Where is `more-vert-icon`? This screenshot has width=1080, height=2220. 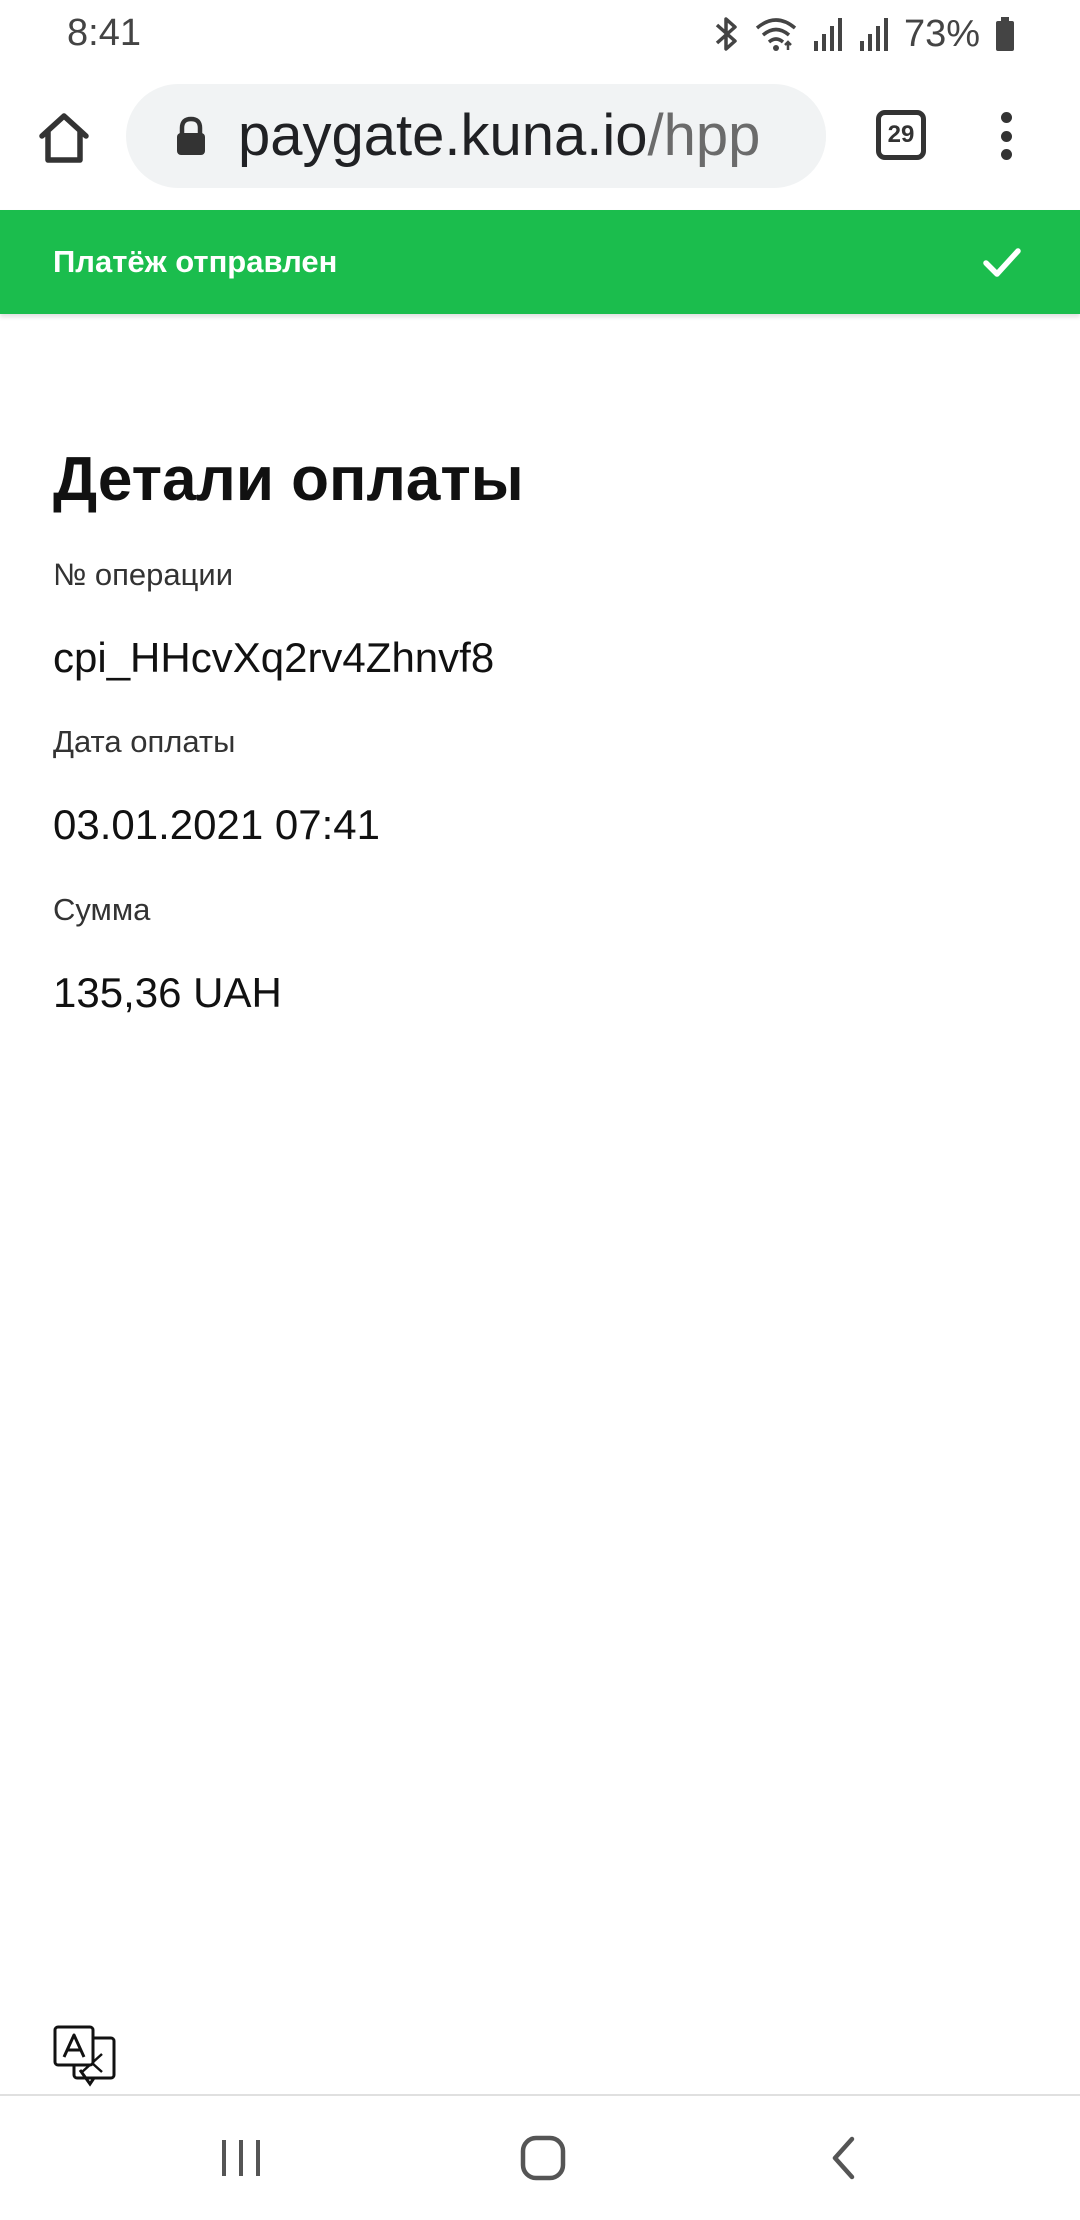
more-vert-icon is located at coordinates (1006, 117).